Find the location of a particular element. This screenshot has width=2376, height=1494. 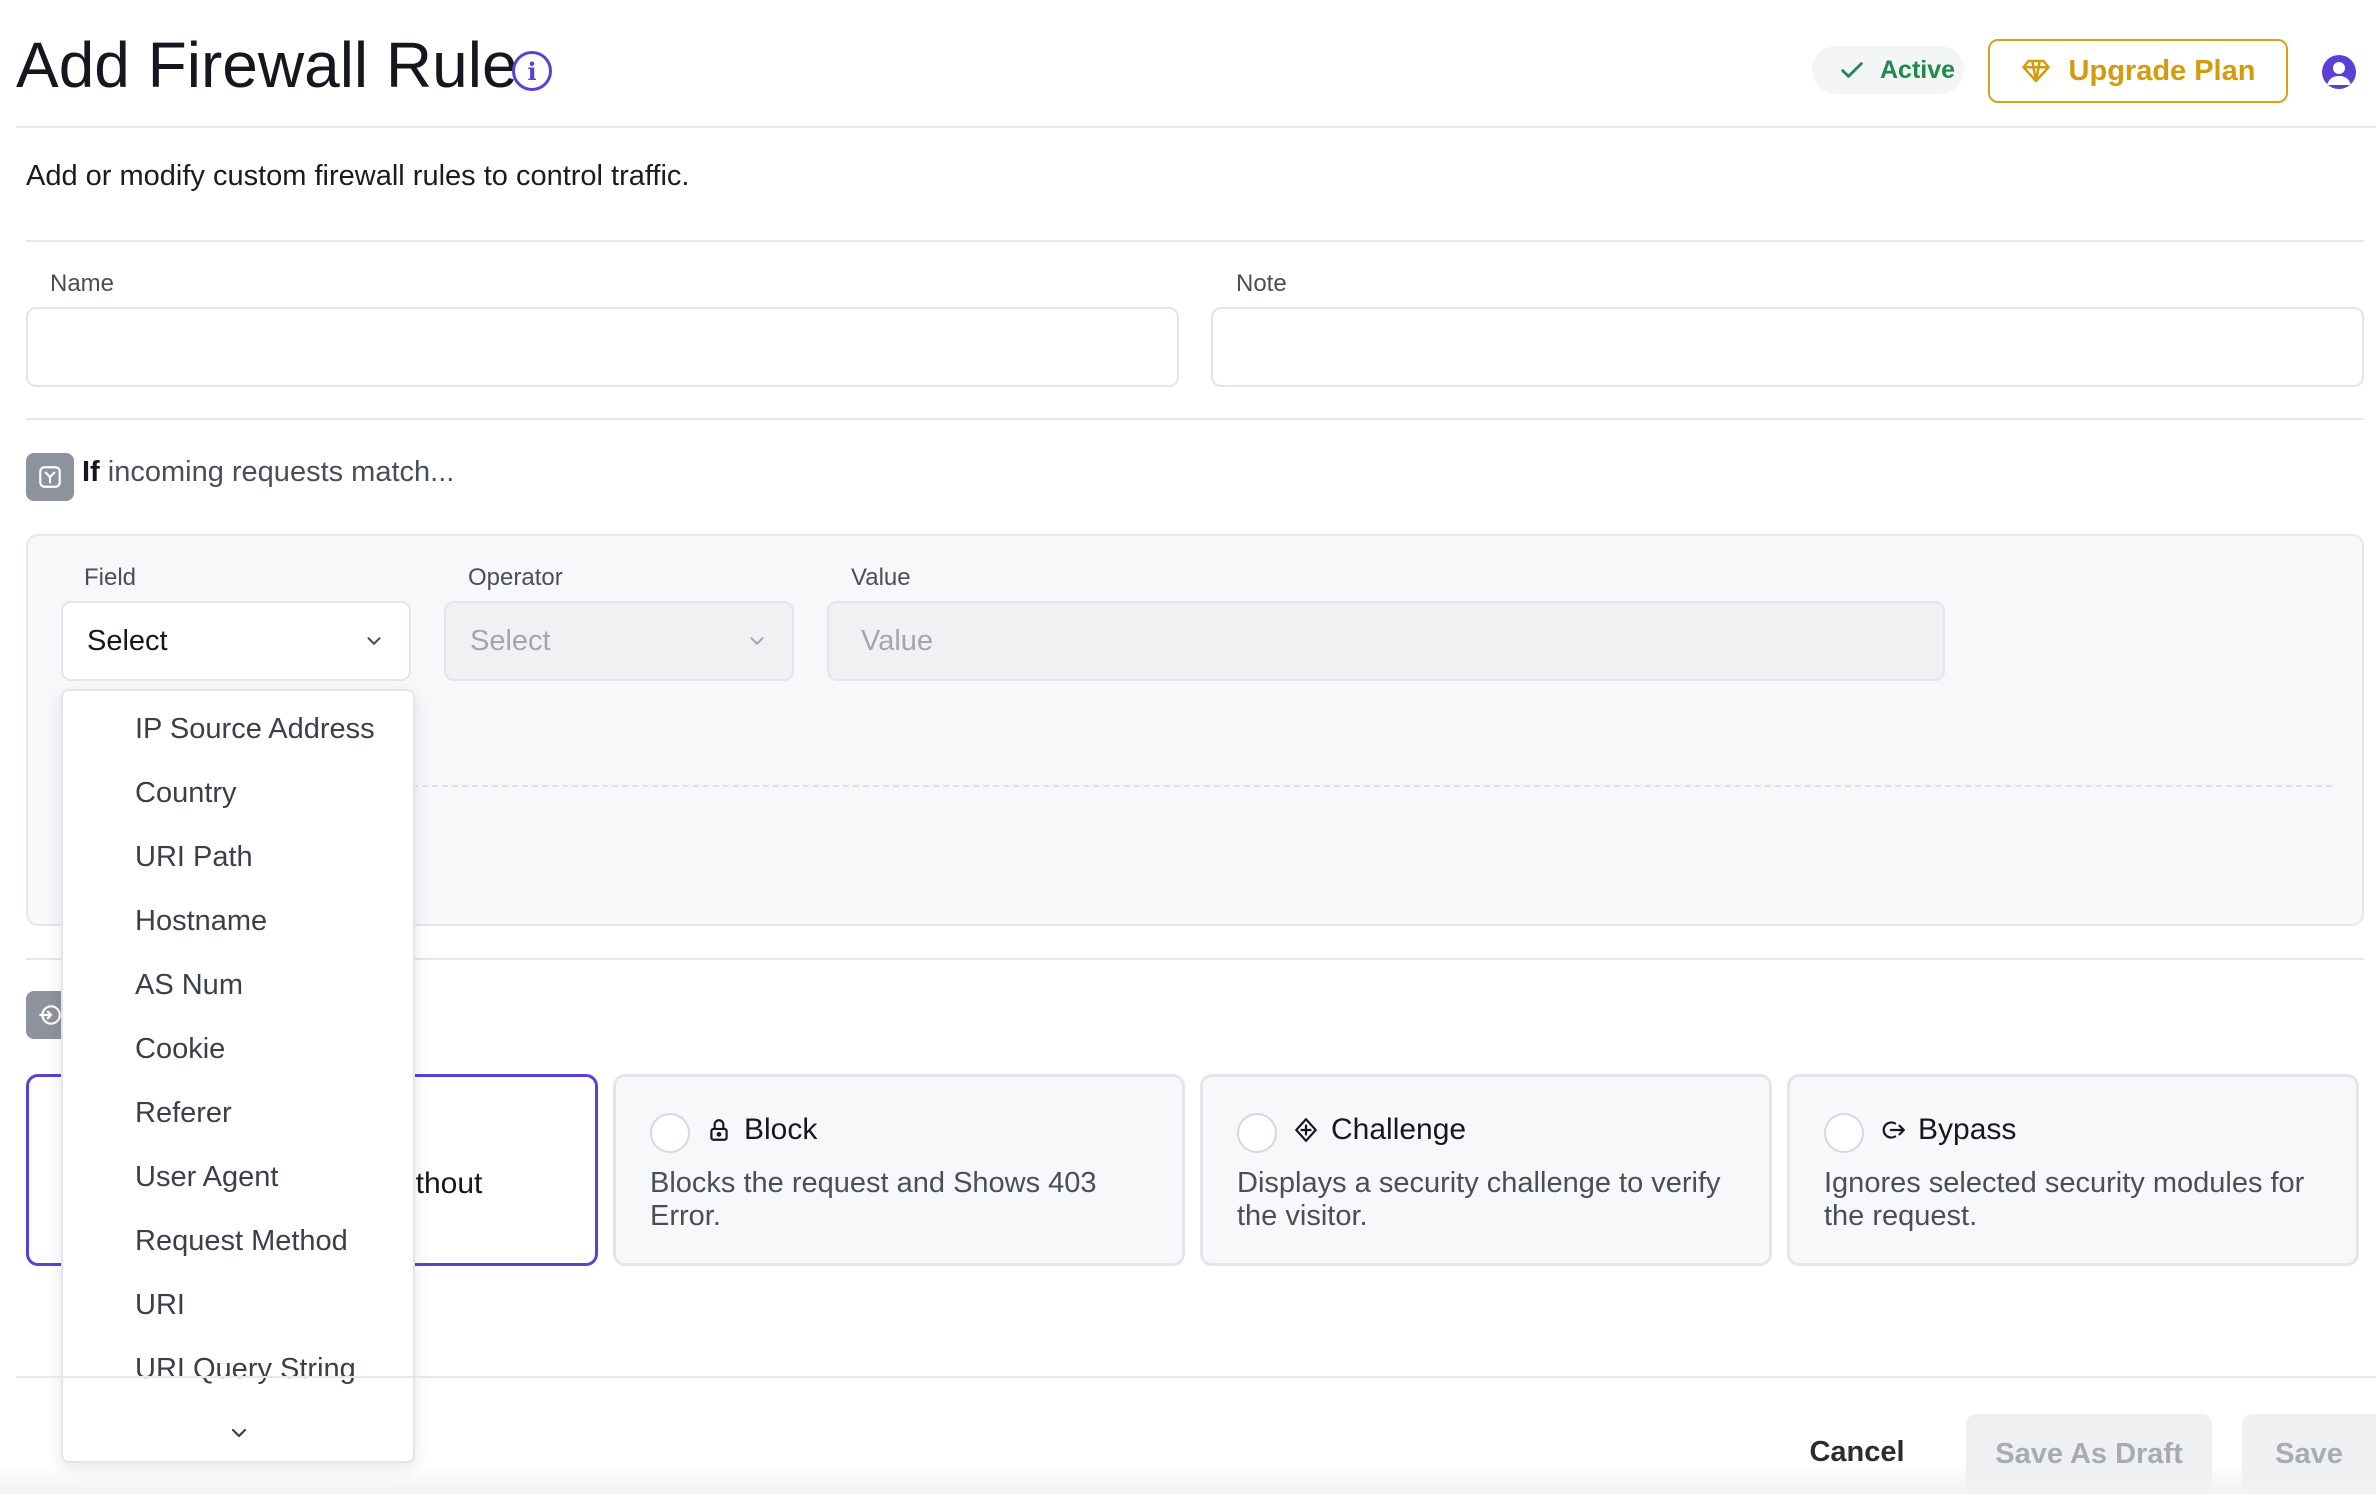

user-avatar-icon is located at coordinates (2339, 72).